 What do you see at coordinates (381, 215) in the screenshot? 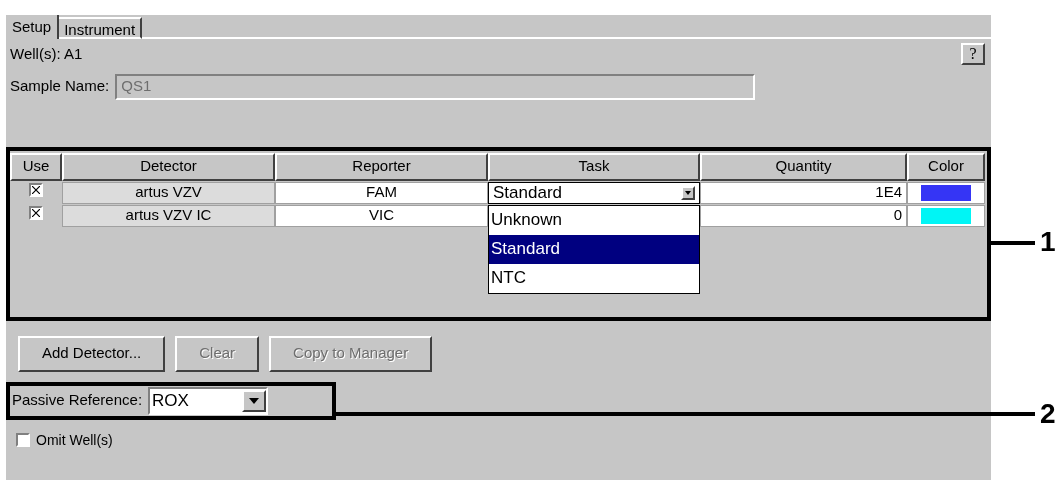
I see `table-cell: VIC` at bounding box center [381, 215].